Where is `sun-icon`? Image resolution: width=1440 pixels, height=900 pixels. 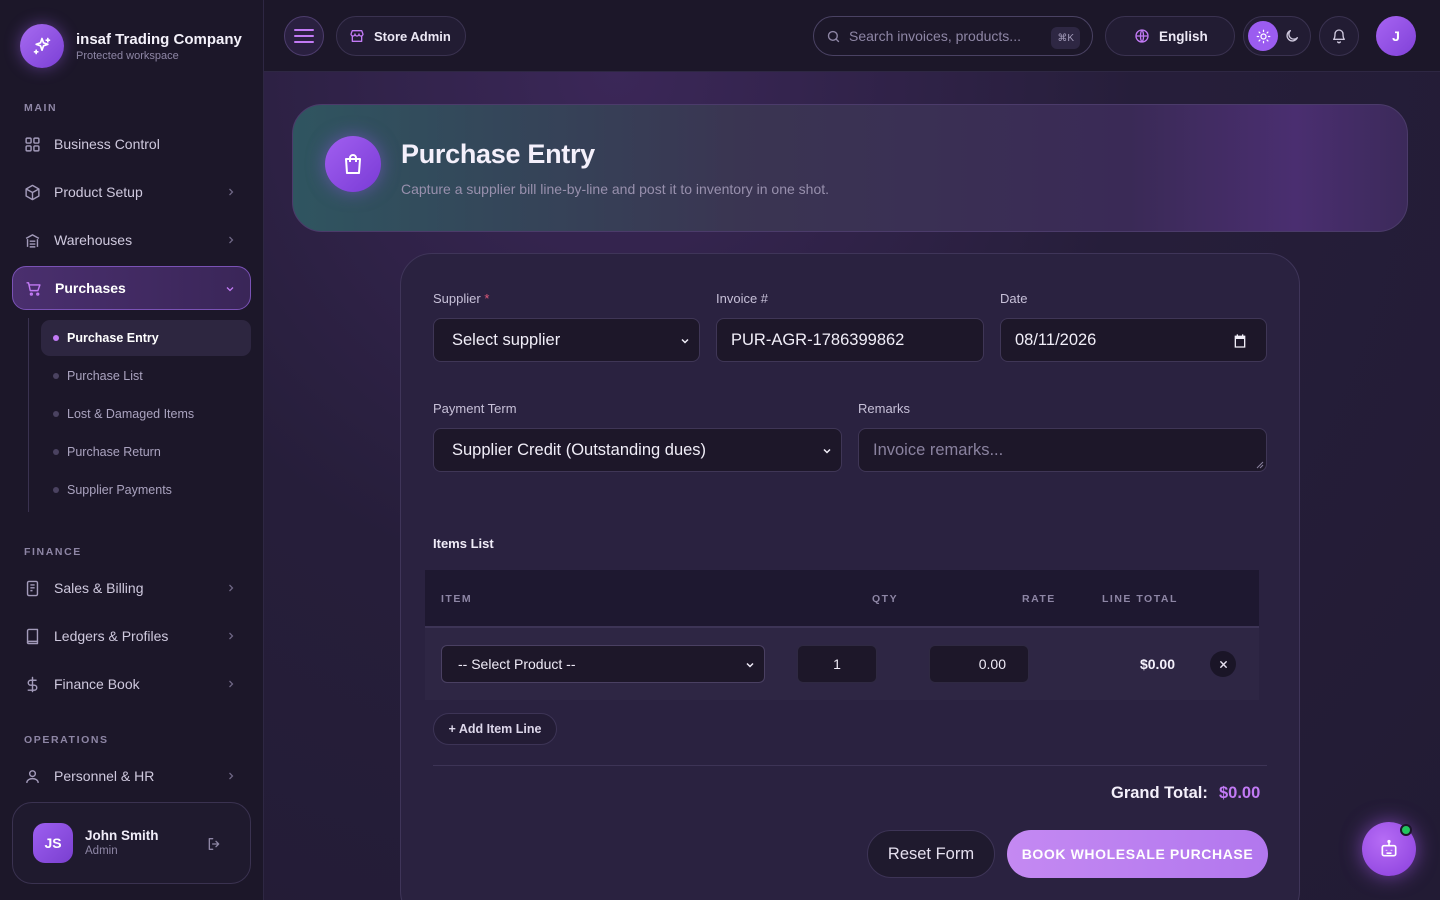 sun-icon is located at coordinates (1263, 36).